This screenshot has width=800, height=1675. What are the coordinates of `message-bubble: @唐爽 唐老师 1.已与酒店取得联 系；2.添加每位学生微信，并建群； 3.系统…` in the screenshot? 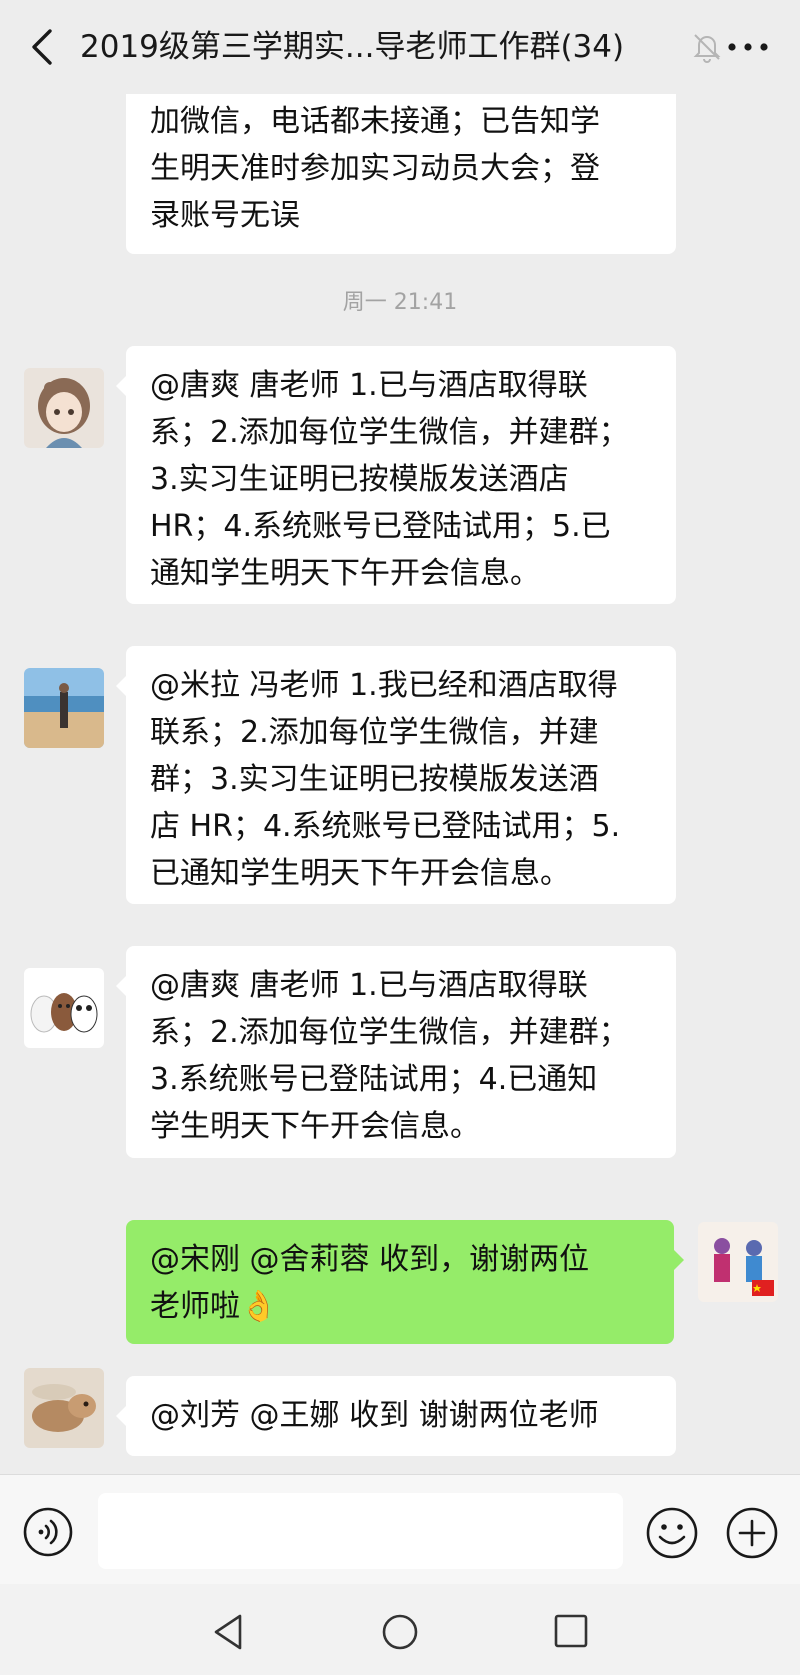 It's located at (396, 1052).